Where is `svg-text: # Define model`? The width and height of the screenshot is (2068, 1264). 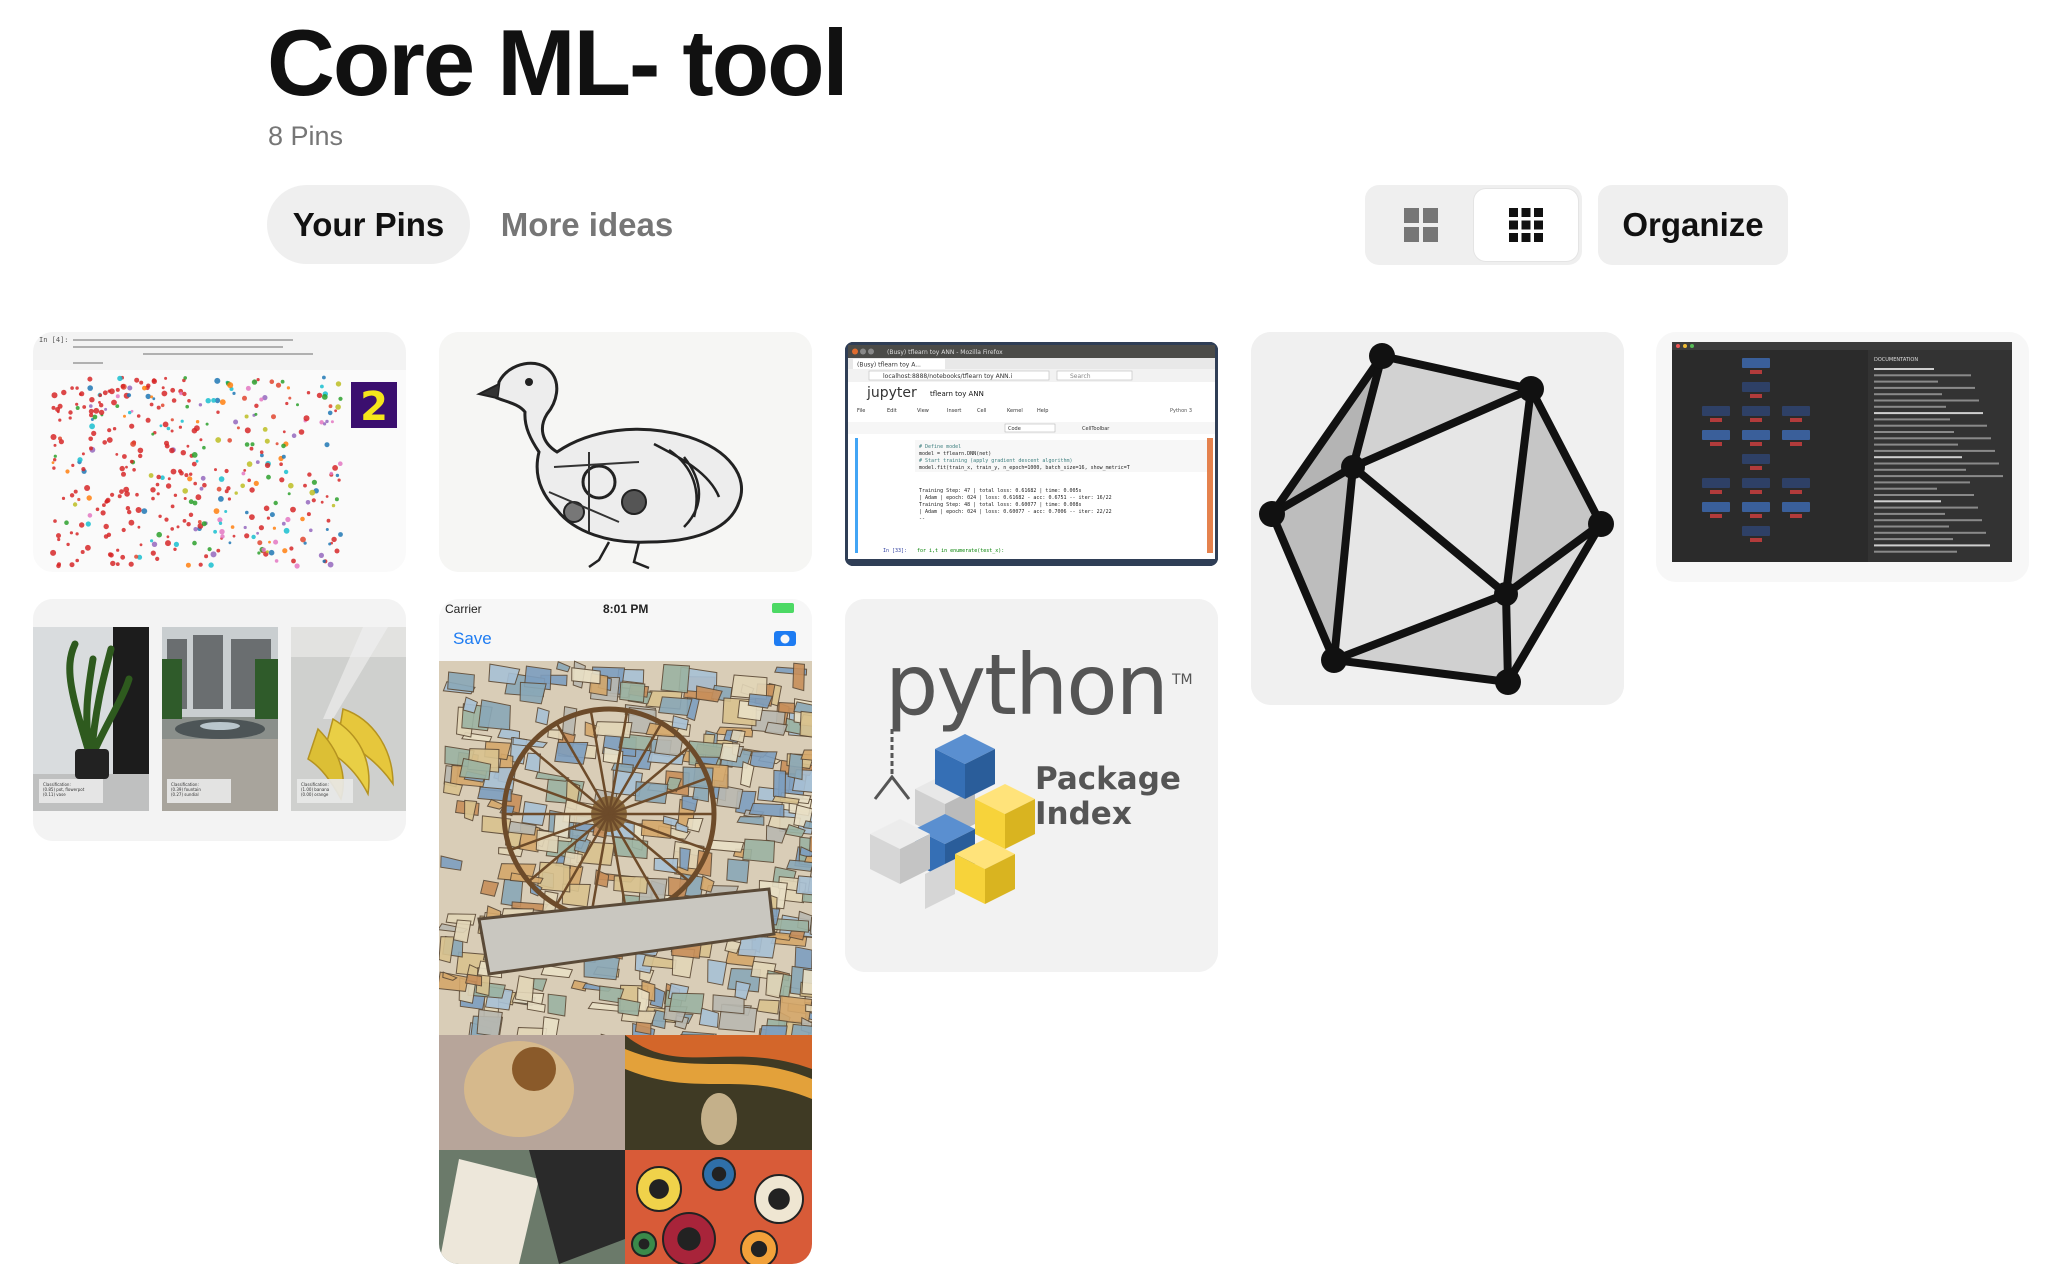
svg-text: # Define model is located at coordinates (940, 447).